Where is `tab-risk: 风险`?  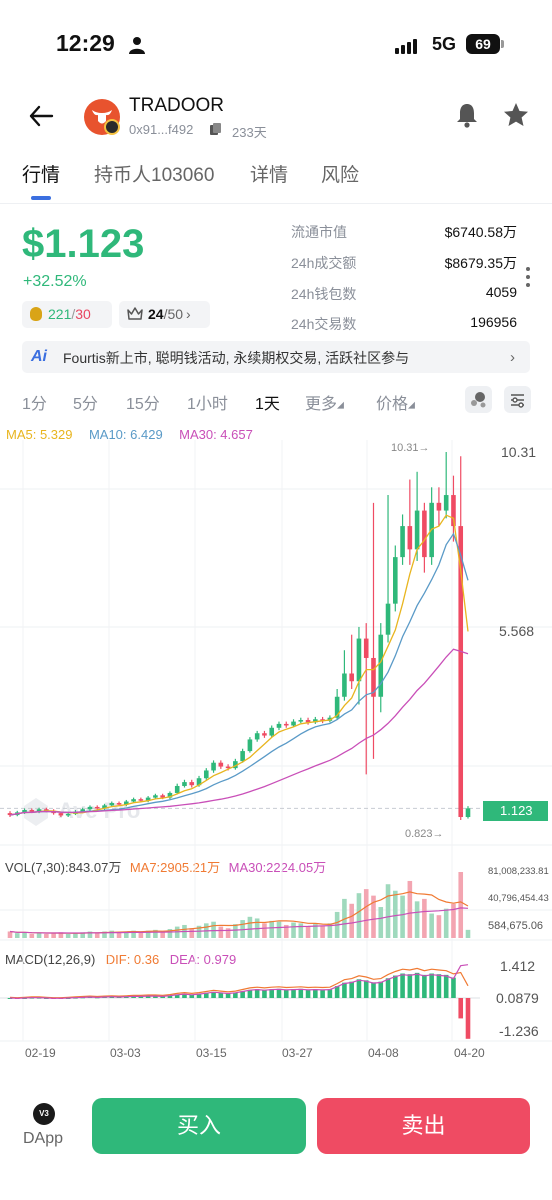 tab-risk: 风险 is located at coordinates (340, 173).